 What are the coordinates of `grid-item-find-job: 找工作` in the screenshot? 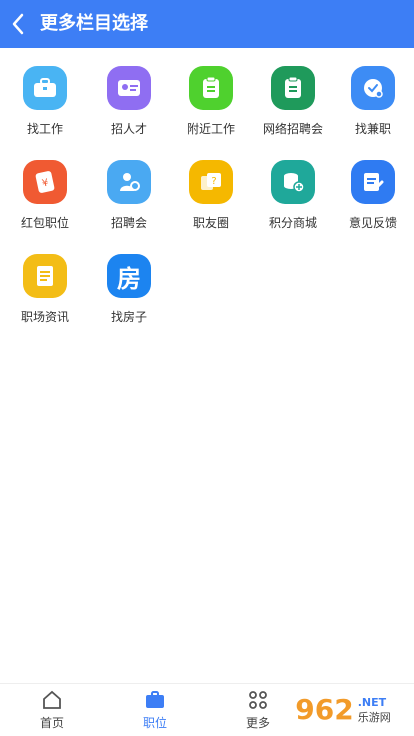 It's located at (45, 101).